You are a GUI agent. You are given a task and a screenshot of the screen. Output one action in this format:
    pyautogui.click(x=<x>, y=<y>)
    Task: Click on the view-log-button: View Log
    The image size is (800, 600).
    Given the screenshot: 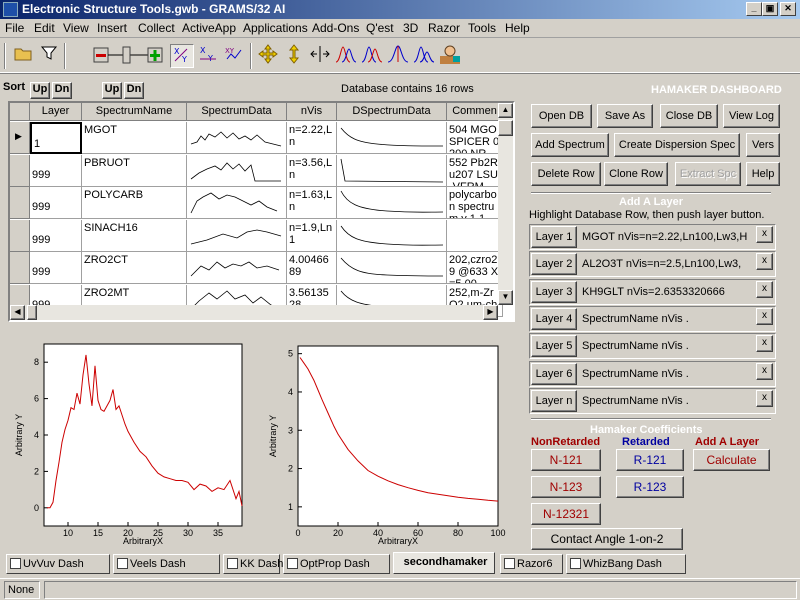 What is the action you would take?
    pyautogui.click(x=751, y=116)
    